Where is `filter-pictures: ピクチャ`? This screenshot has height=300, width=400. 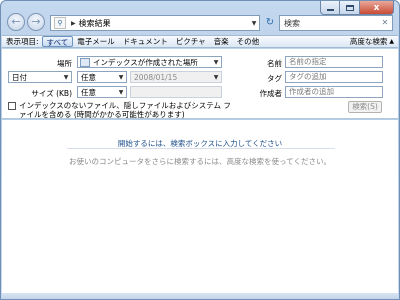 filter-pictures: ピクチャ is located at coordinates (191, 41).